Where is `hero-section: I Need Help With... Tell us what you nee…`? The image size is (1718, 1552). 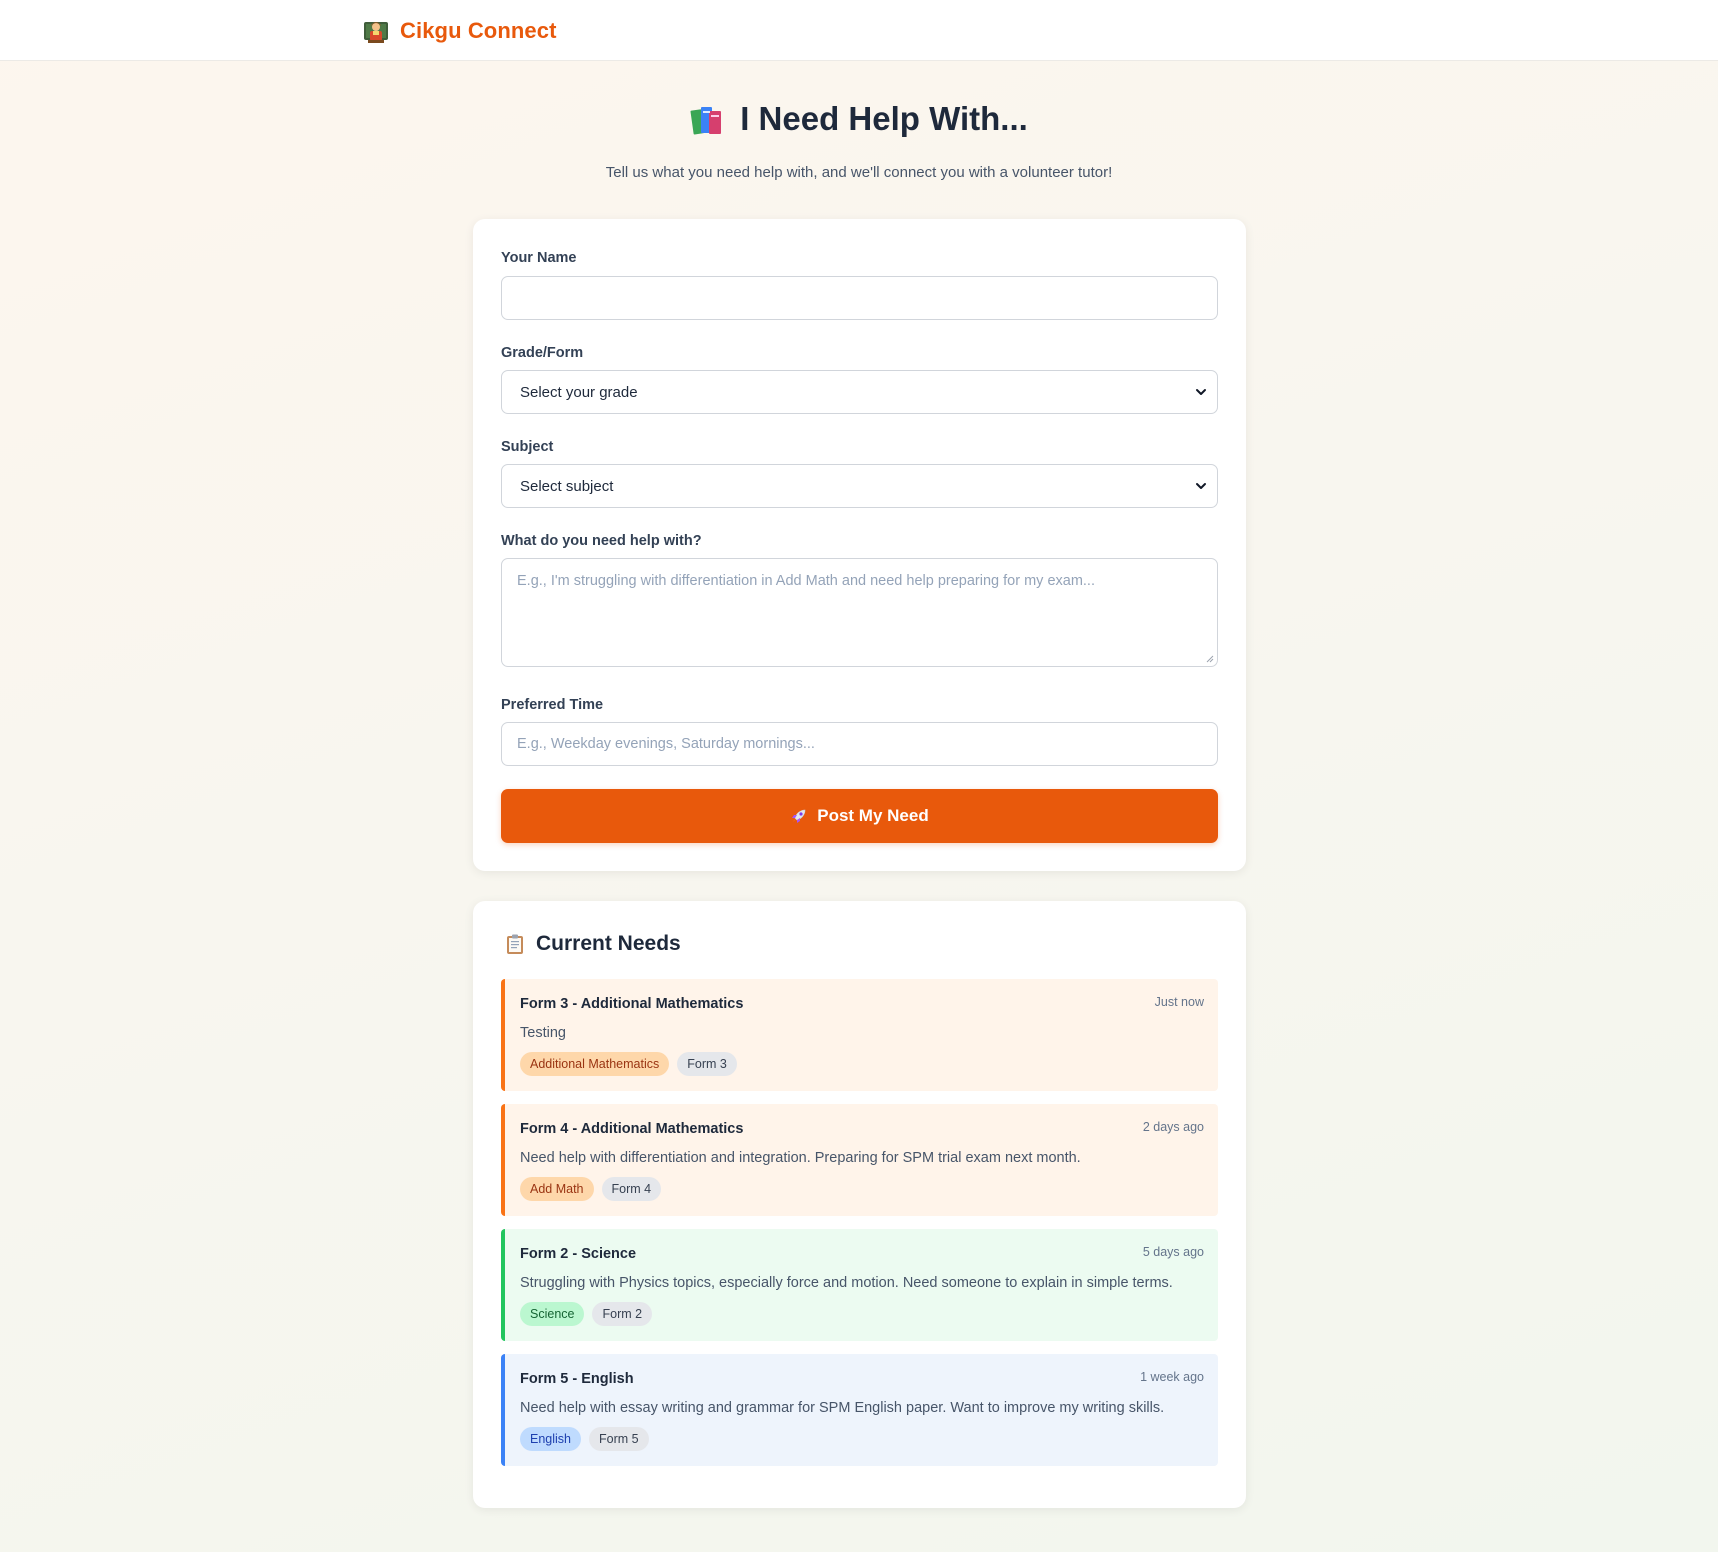
hero-section: I Need Help With... Tell us what you nee… is located at coordinates (859, 140).